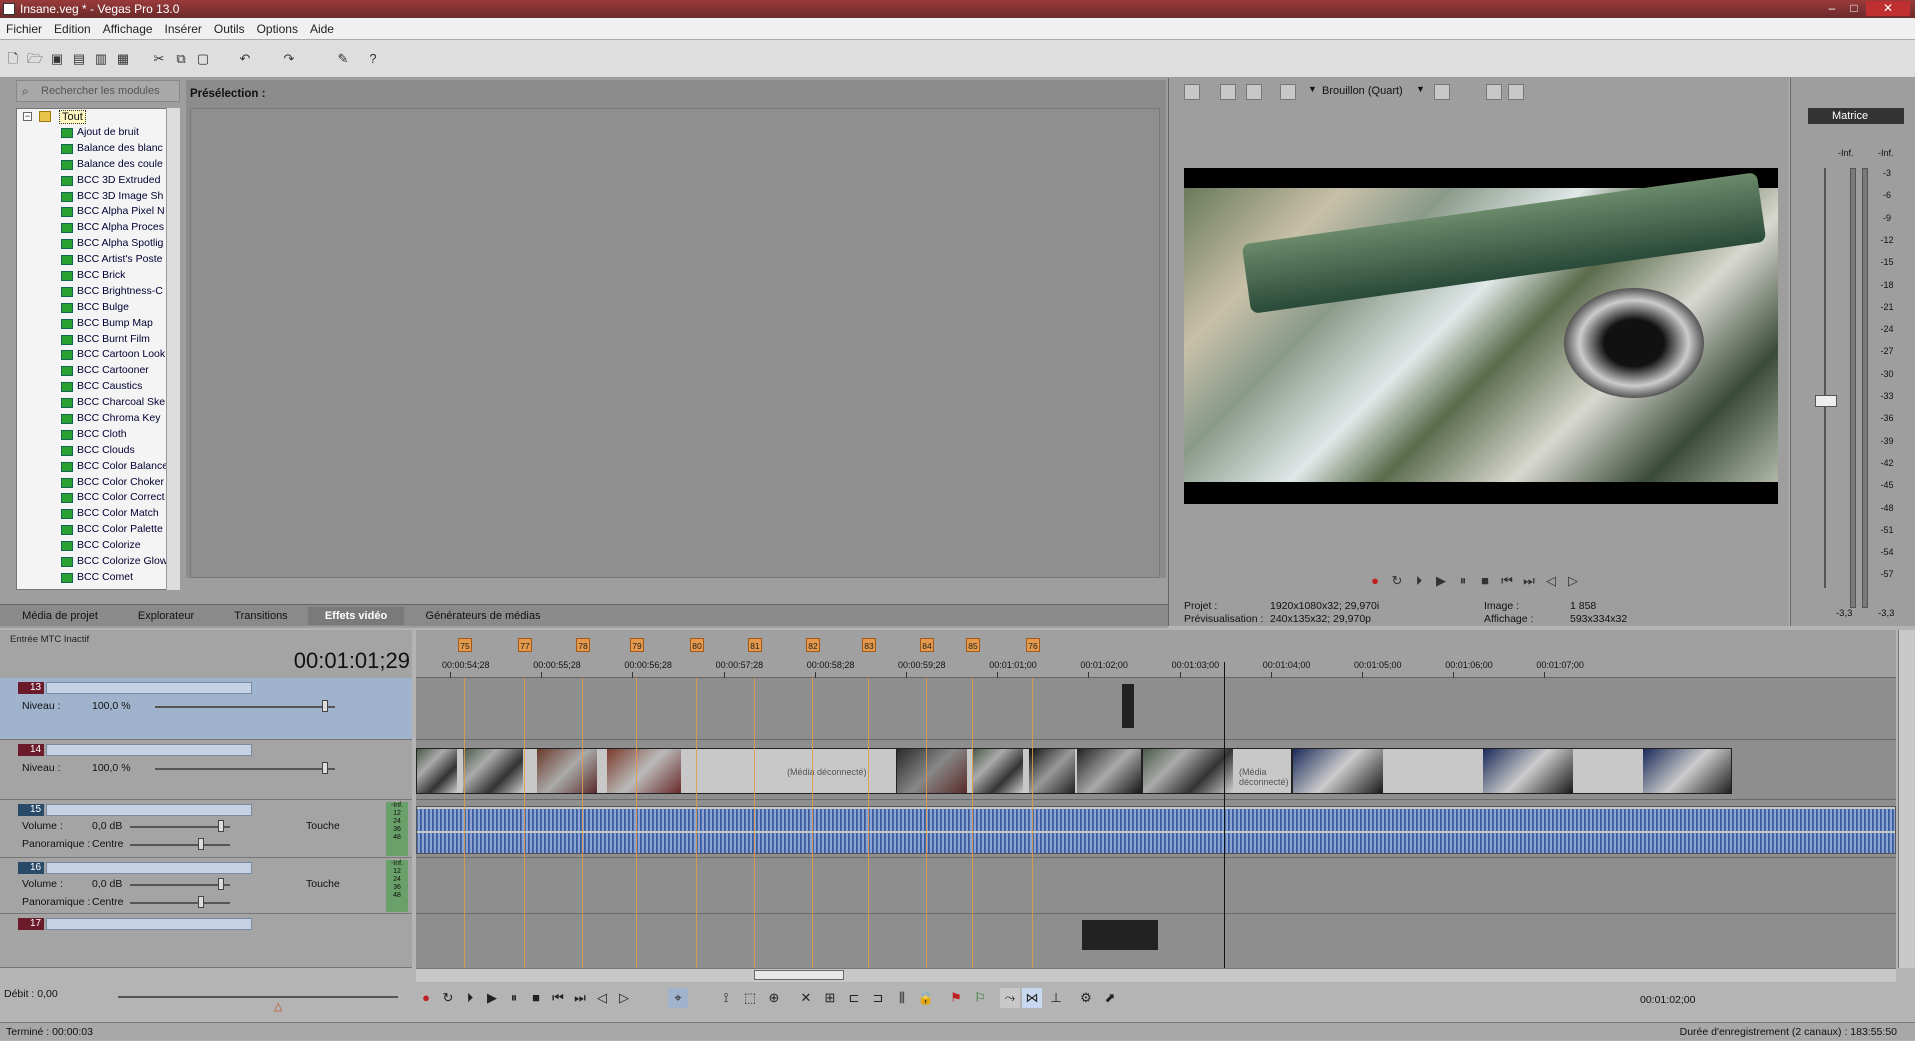  What do you see at coordinates (926, 998) in the screenshot?
I see `lock-icon: 🔒` at bounding box center [926, 998].